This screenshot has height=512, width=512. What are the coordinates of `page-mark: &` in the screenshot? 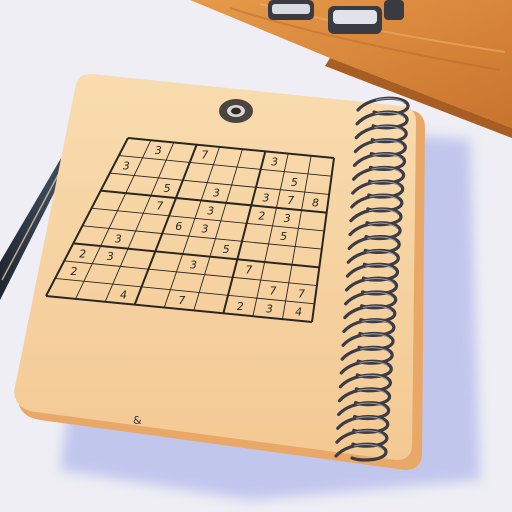 It's located at (137, 420).